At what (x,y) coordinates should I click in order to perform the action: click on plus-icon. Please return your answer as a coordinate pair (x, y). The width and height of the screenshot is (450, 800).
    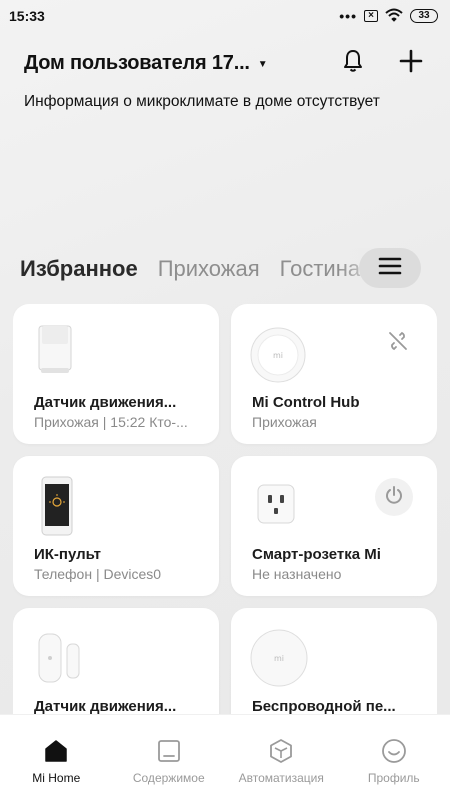
    Looking at the image, I should click on (411, 63).